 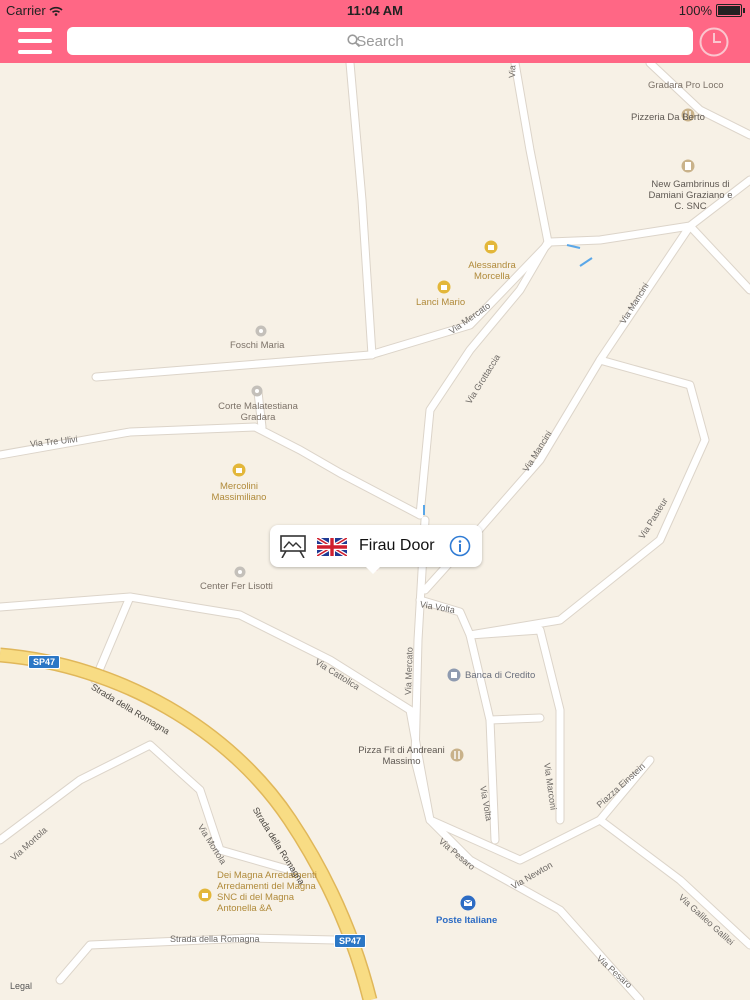 I want to click on easel-icon, so click(x=293, y=546).